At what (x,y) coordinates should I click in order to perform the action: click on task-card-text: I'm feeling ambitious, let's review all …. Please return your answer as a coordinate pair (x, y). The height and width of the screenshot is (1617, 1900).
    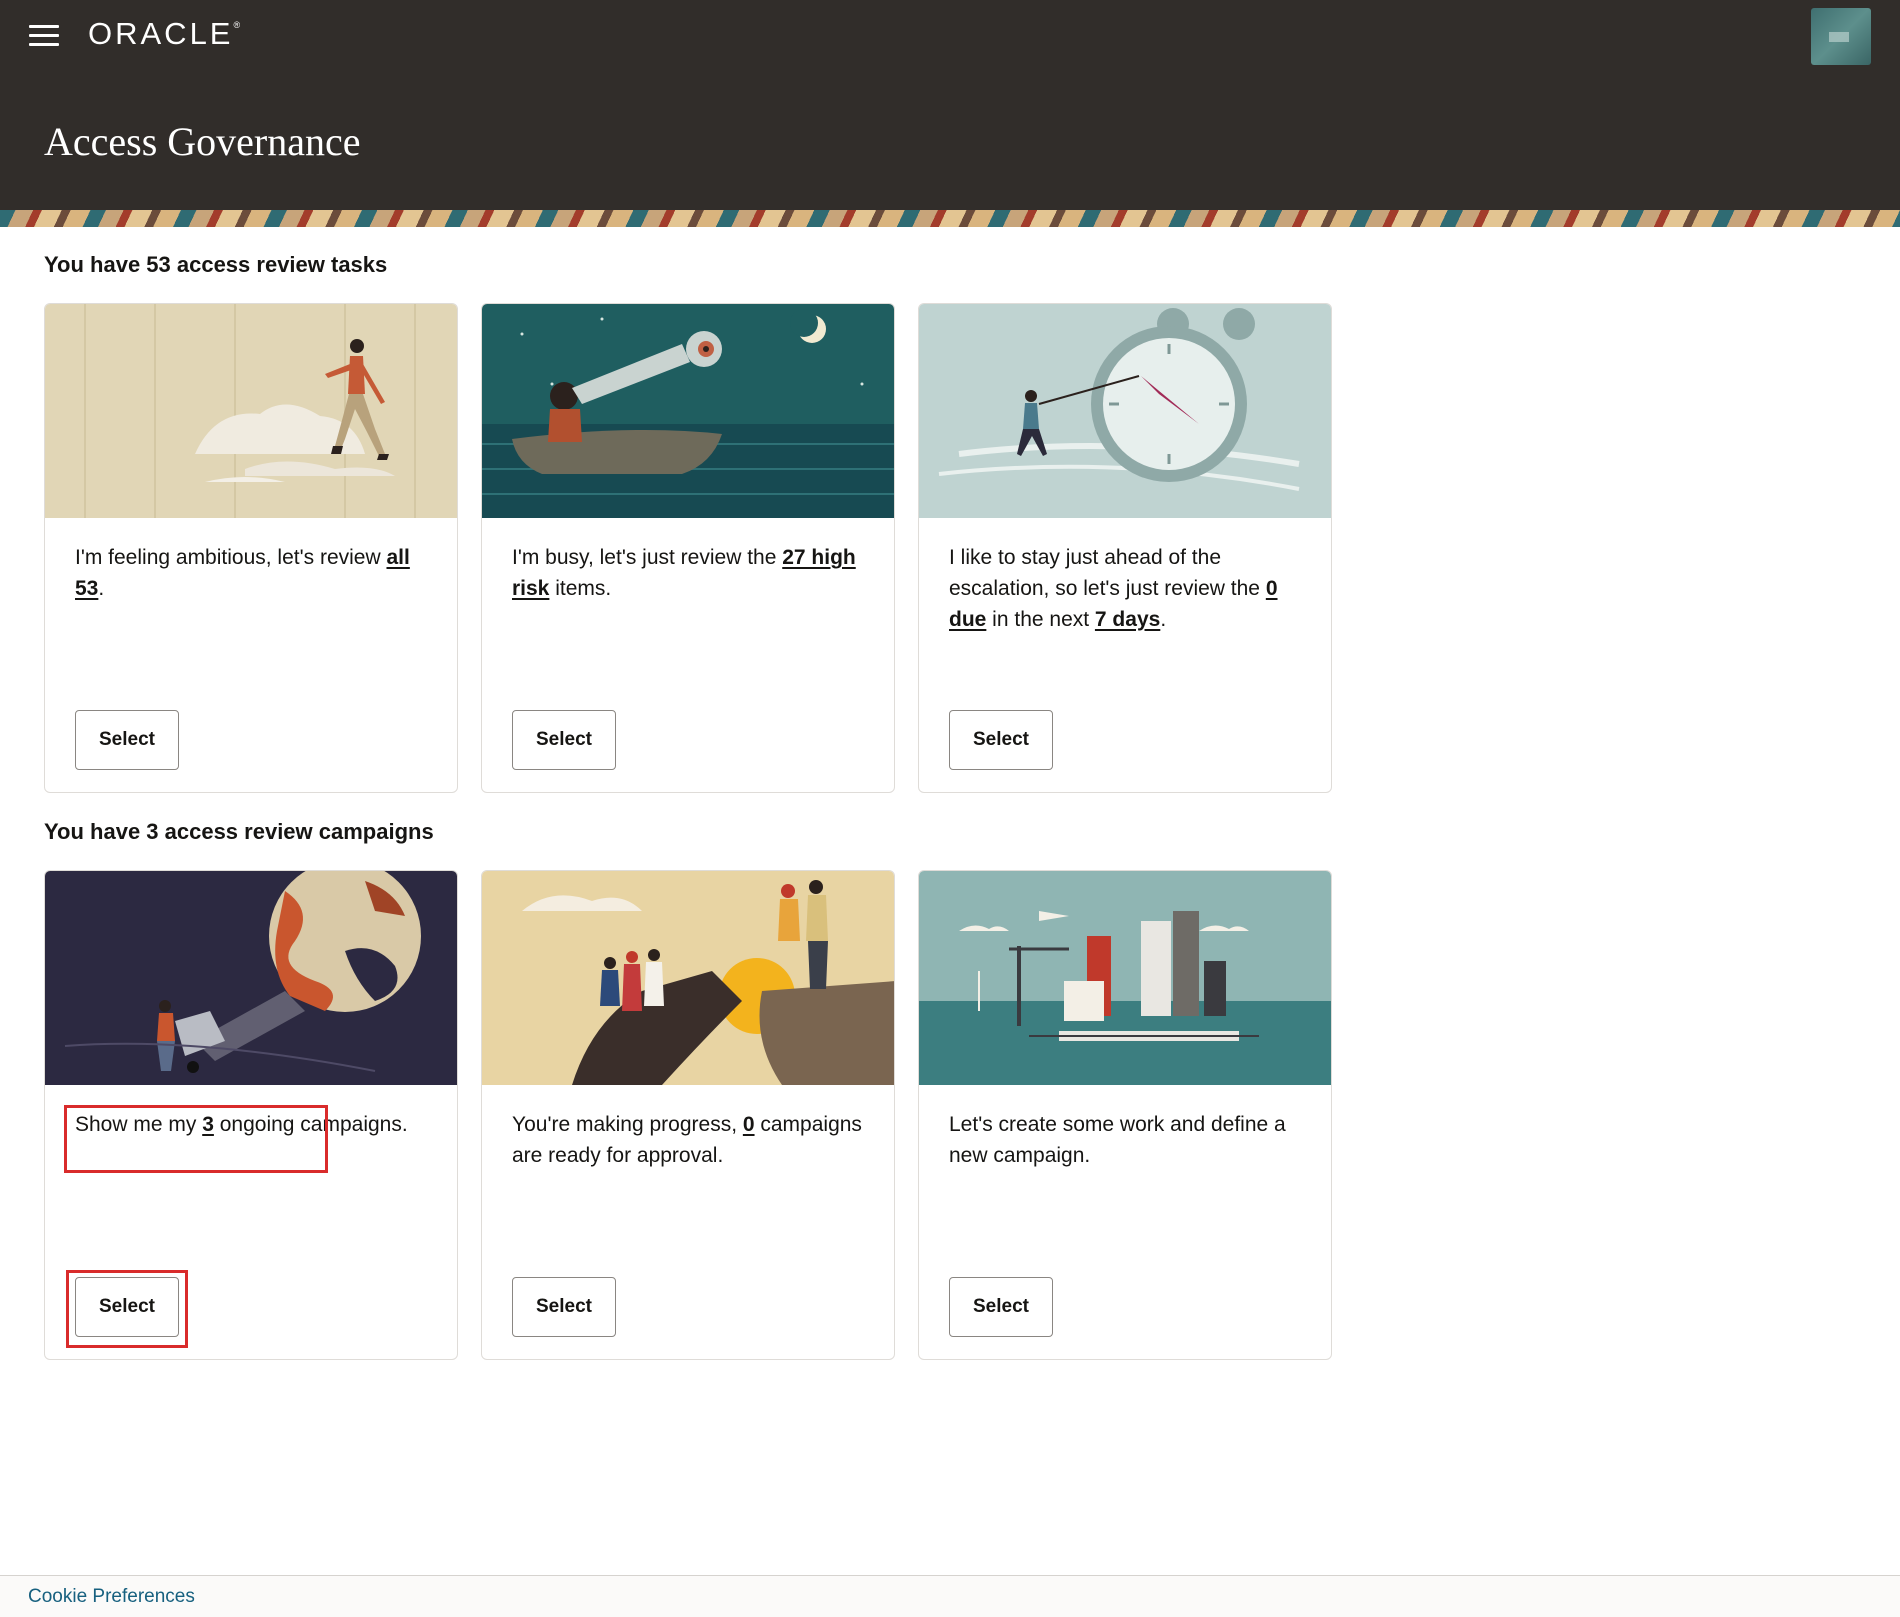
    Looking at the image, I should click on (253, 573).